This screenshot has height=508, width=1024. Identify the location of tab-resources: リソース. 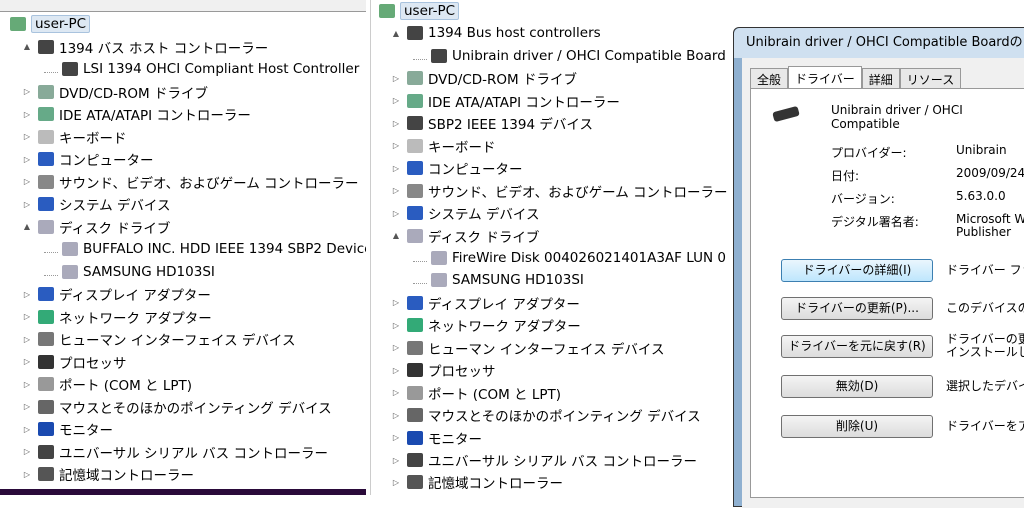
(930, 78).